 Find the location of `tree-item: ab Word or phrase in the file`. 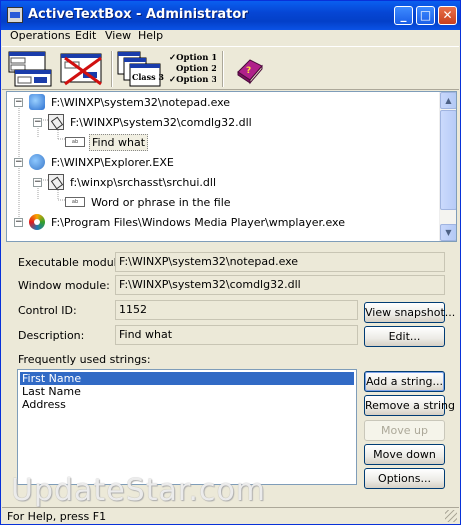

tree-item: ab Word or phrase in the file is located at coordinates (149, 202).